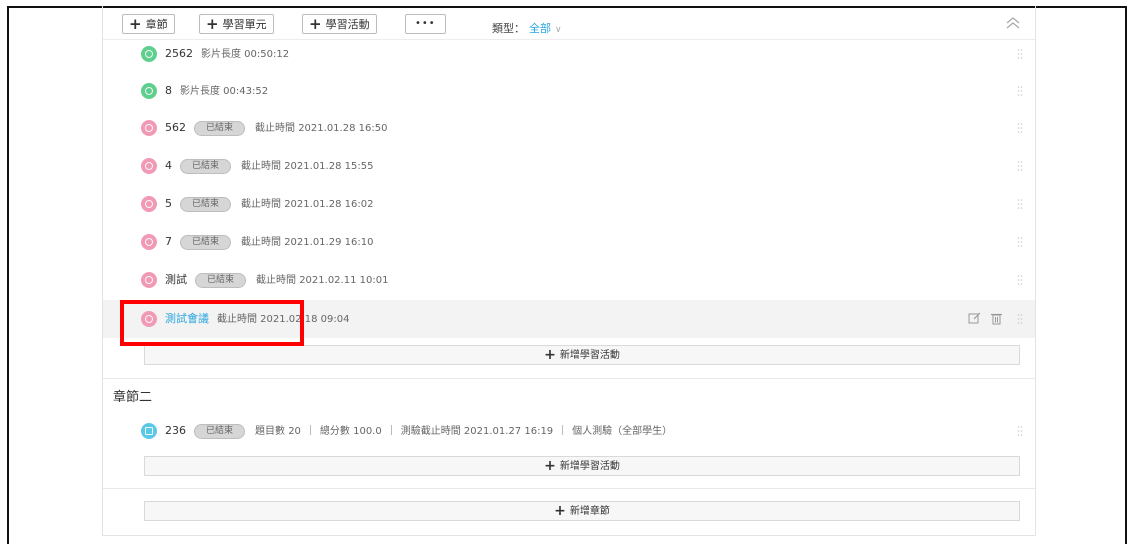 This screenshot has width=1132, height=544. Describe the element at coordinates (569, 54) in the screenshot. I see `list-item: 2562 影片長度 00:50:12` at that location.